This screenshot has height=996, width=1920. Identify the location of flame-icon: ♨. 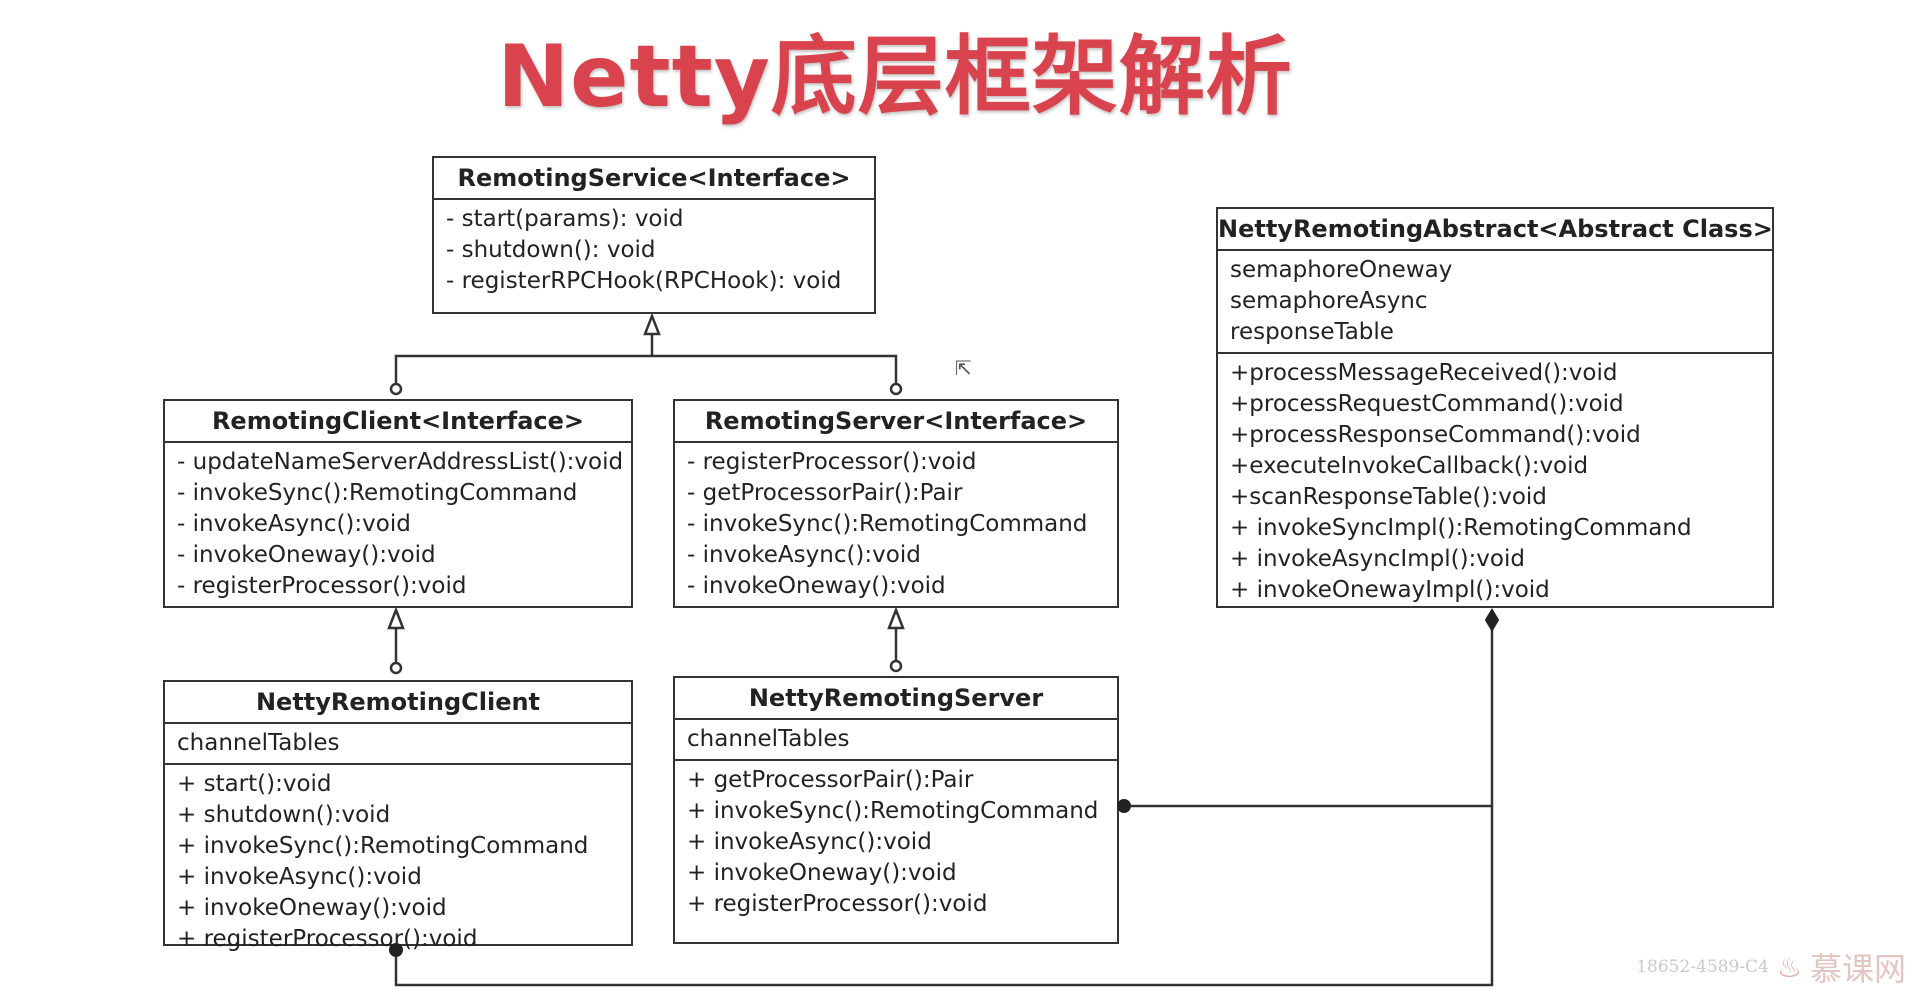
(1789, 967).